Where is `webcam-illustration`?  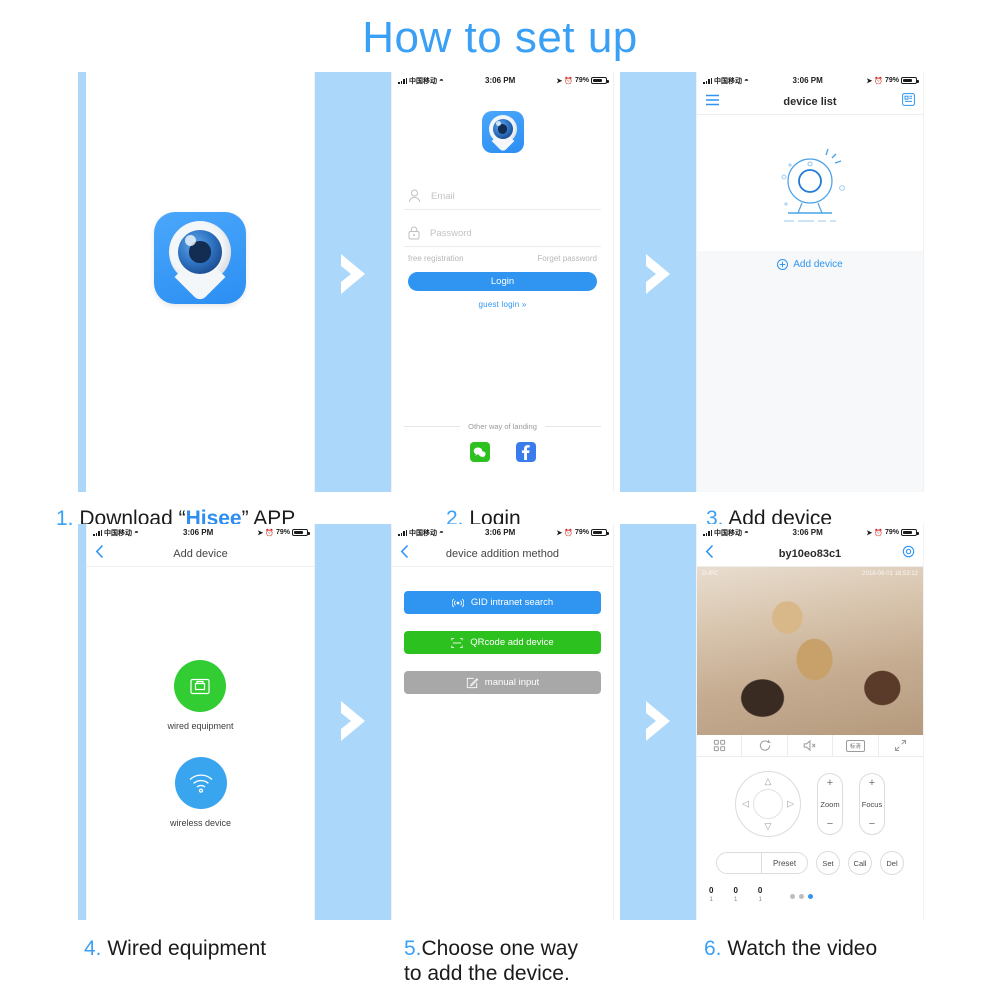 webcam-illustration is located at coordinates (813, 185).